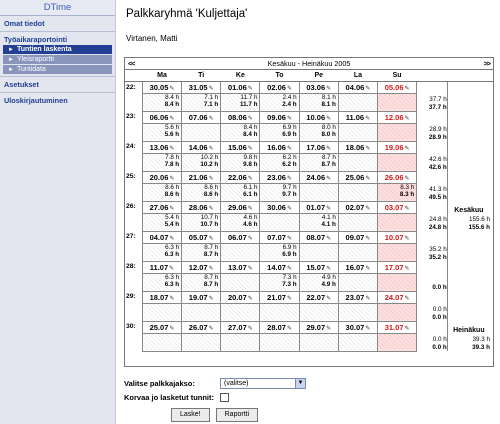 The image size is (500, 424). What do you see at coordinates (358, 327) in the screenshot?
I see `day-date: 30.07✎` at bounding box center [358, 327].